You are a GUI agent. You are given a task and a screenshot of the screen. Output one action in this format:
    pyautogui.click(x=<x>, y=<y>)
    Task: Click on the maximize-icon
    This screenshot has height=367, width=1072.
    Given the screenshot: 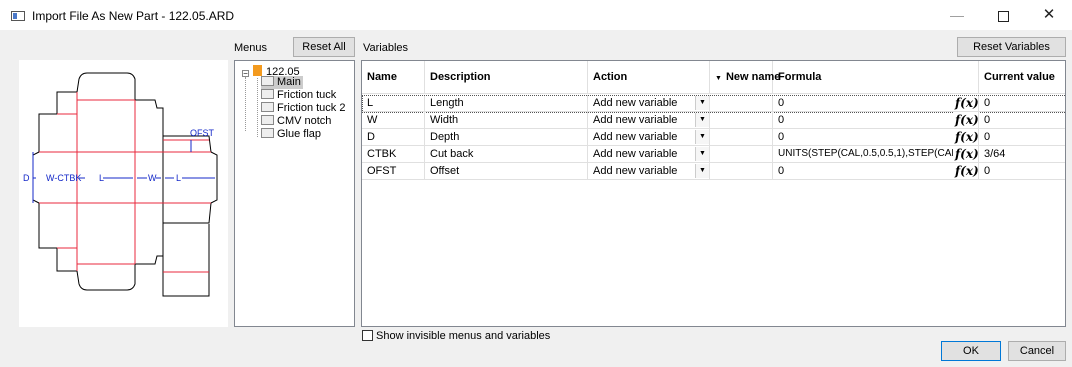 What is the action you would take?
    pyautogui.click(x=1003, y=16)
    